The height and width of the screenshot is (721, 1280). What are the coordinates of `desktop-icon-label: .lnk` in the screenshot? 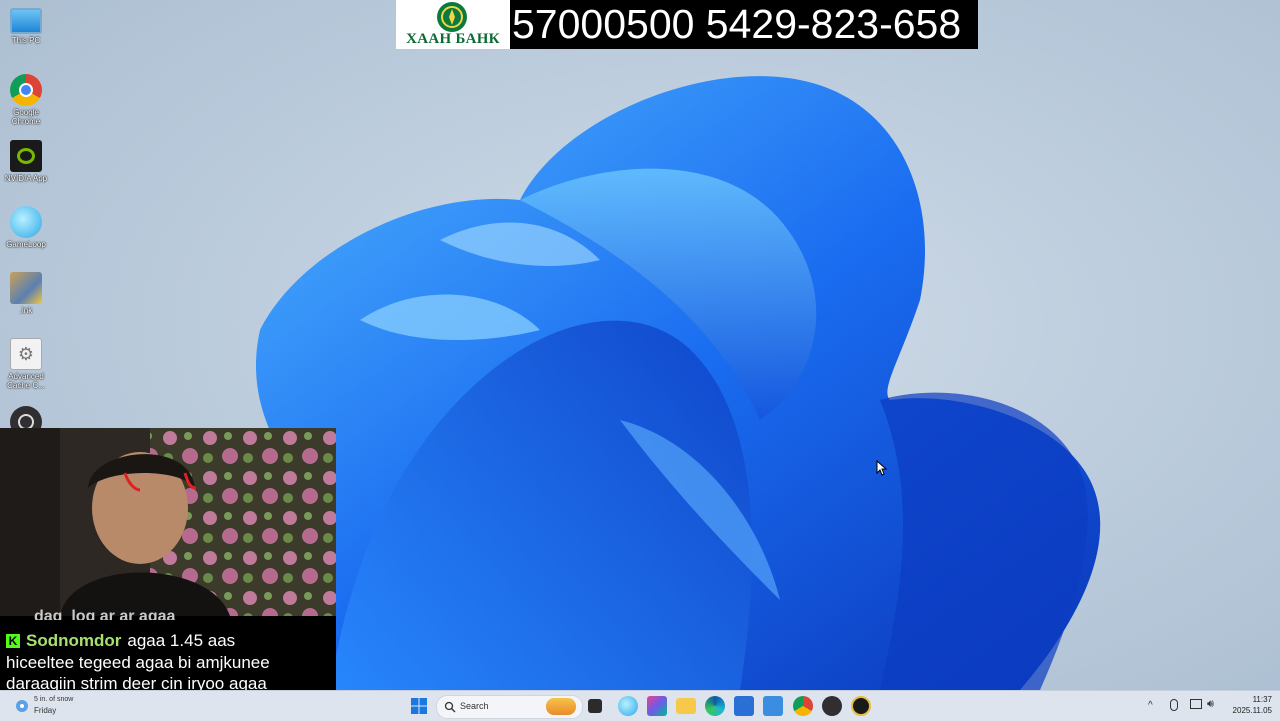 It's located at (26, 310).